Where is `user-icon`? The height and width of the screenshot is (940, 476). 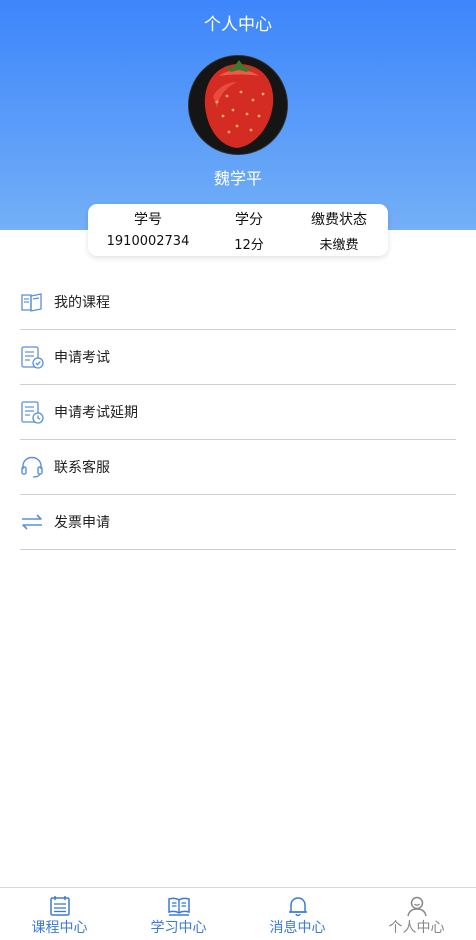 user-icon is located at coordinates (416, 906).